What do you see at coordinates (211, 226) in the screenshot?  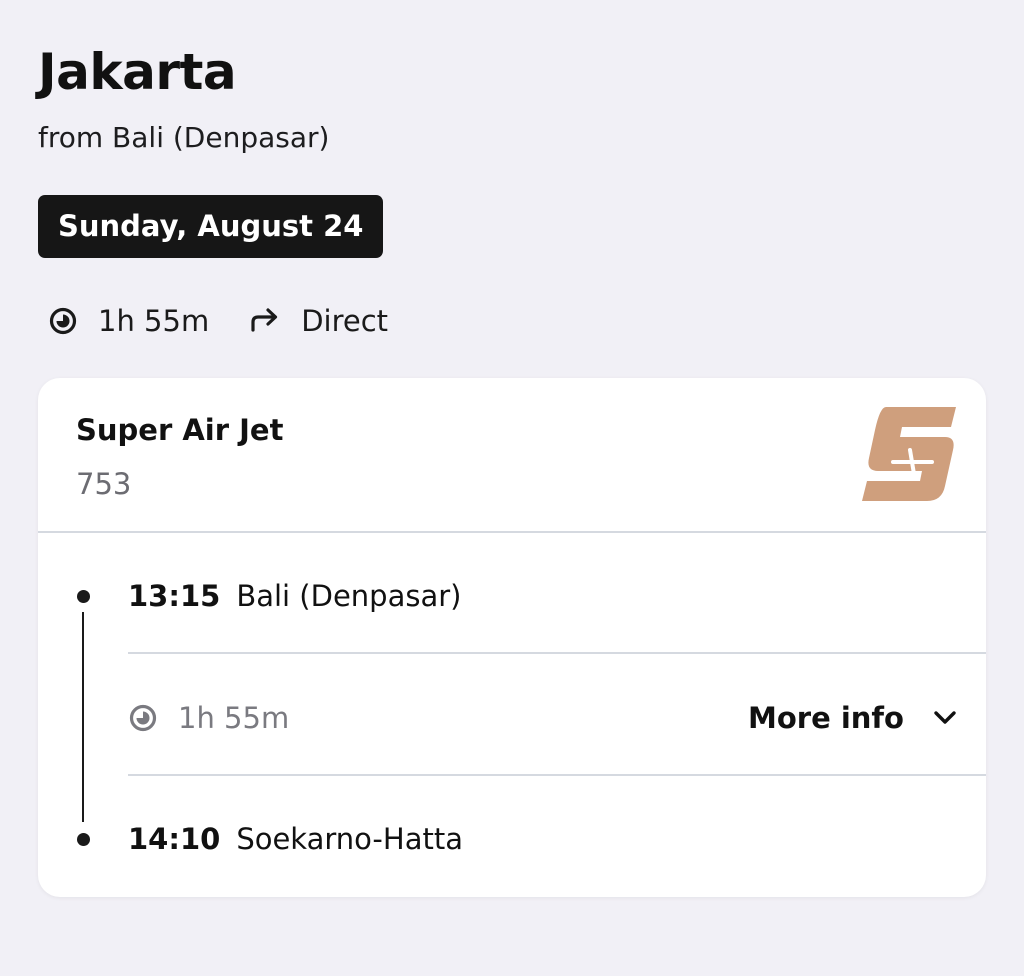 I see `date-badge: Sunday, August 24` at bounding box center [211, 226].